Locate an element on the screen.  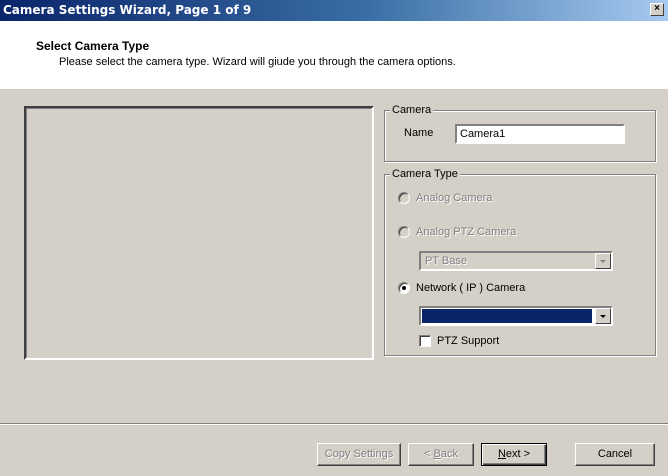
analog-ptz-camera-label: Analog PTZ Camera is located at coordinates (466, 232).